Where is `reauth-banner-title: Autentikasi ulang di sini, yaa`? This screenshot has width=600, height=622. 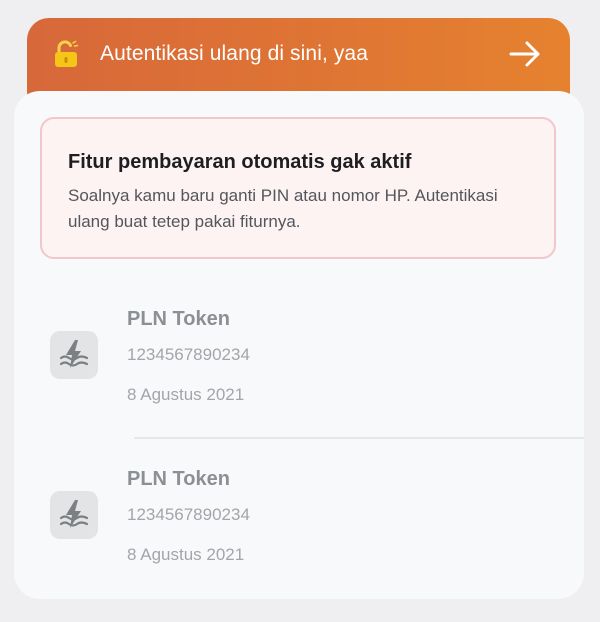 reauth-banner-title: Autentikasi ulang di sini, yaa is located at coordinates (234, 53).